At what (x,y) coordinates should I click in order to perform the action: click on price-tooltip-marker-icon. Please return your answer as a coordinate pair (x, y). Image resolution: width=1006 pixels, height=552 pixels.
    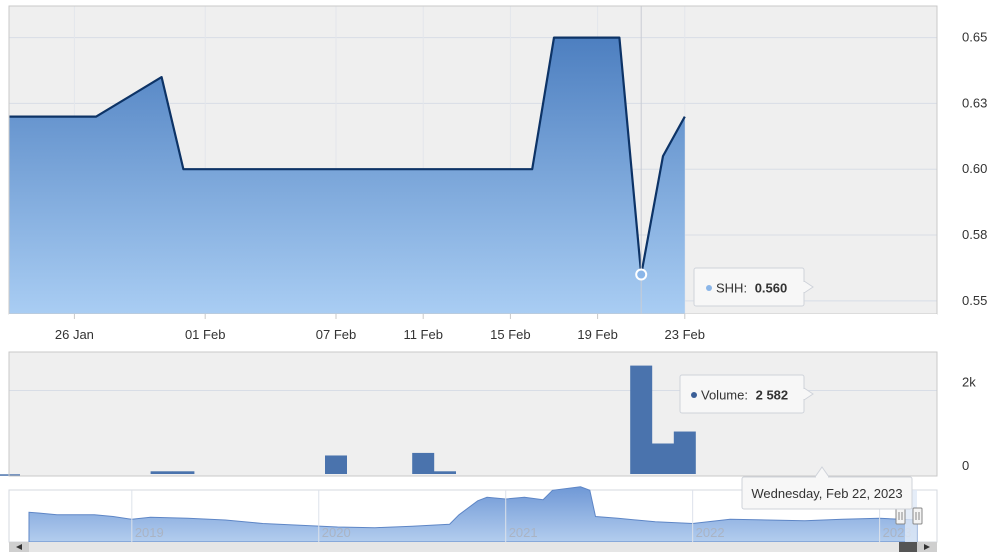
    Looking at the image, I should click on (709, 288).